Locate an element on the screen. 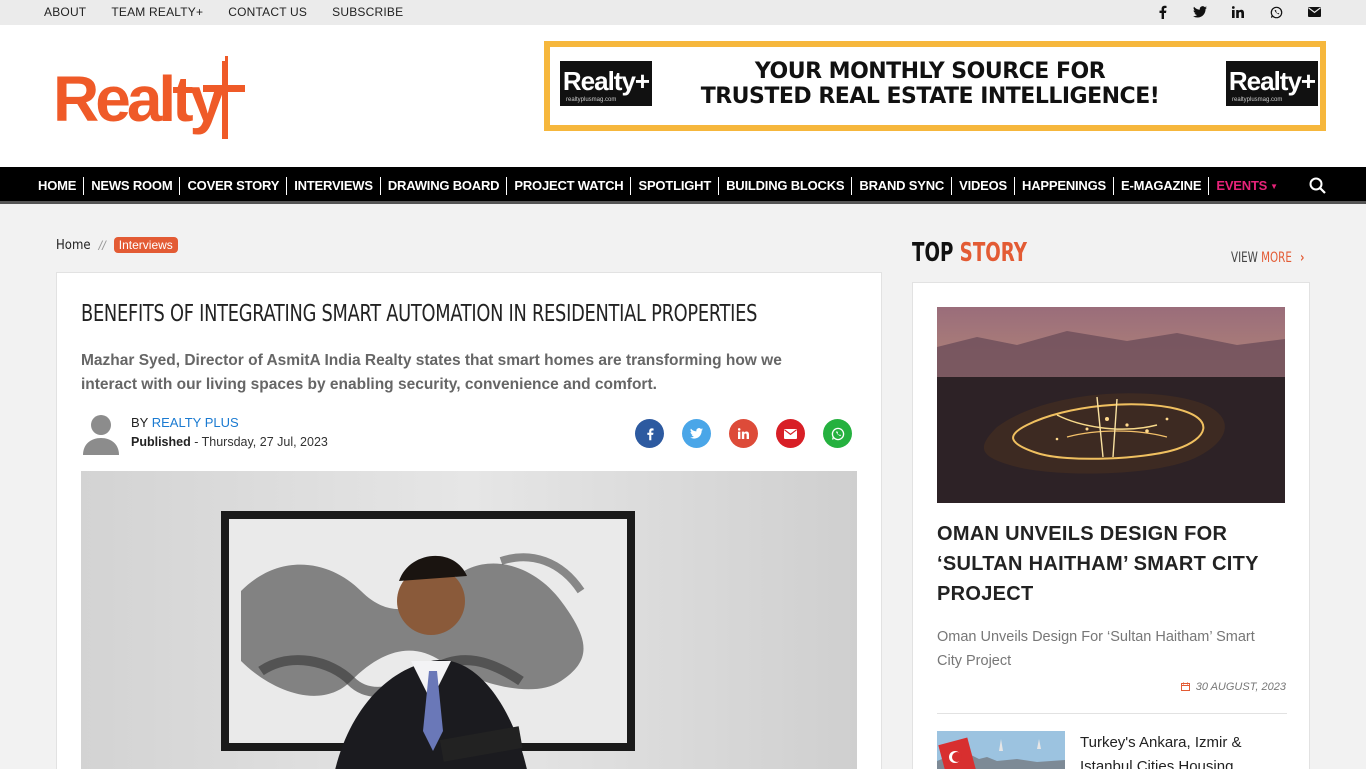 This screenshot has width=1366, height=769. calendar-icon is located at coordinates (1186, 687).